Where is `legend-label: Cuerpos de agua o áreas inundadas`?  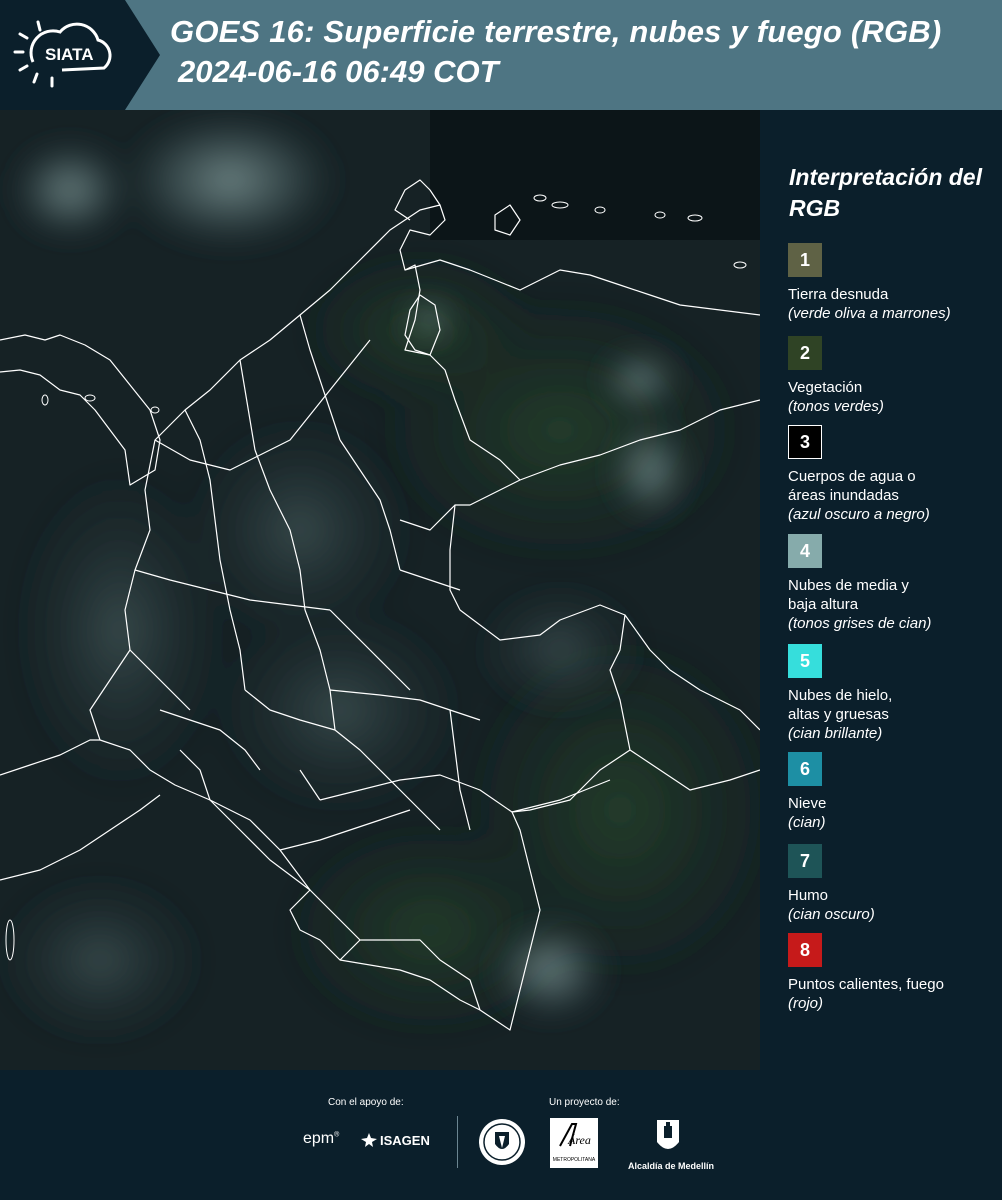
legend-label: Cuerpos de agua o áreas inundadas is located at coordinates (852, 486).